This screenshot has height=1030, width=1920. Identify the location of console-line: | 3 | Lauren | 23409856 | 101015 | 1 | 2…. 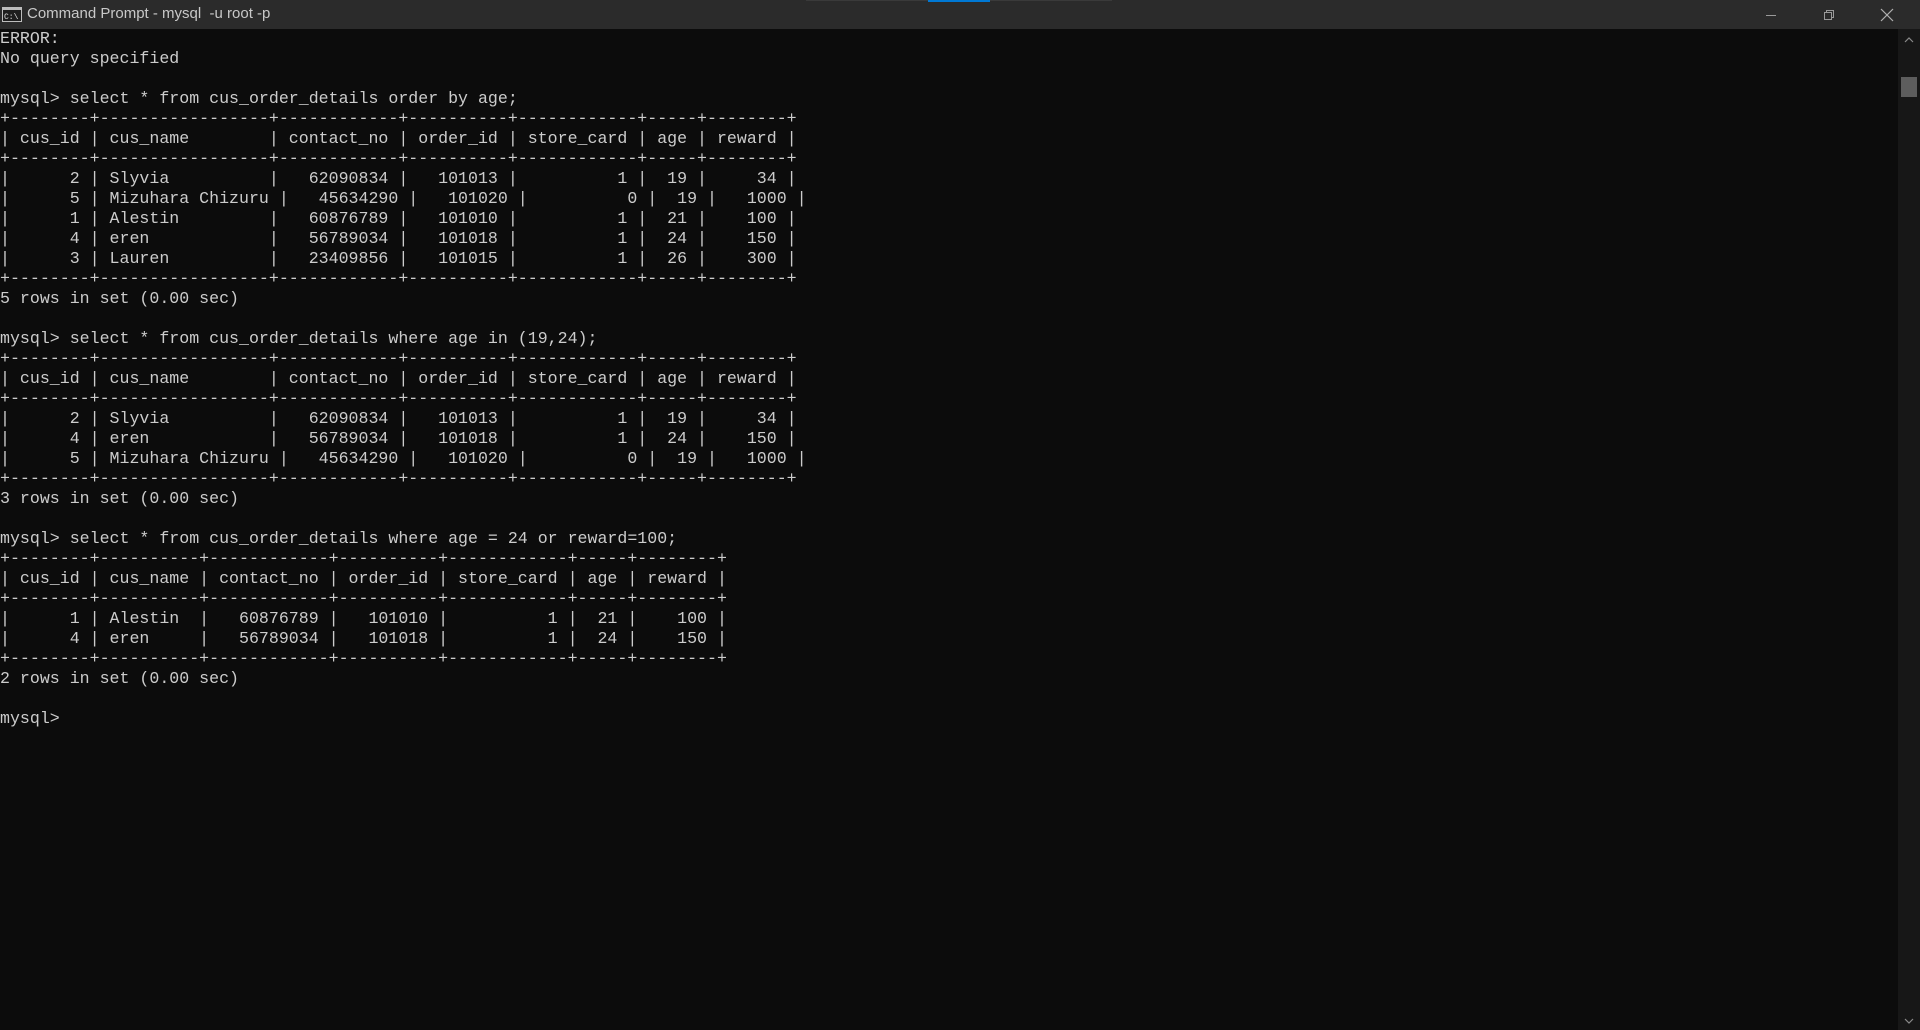
(398, 258).